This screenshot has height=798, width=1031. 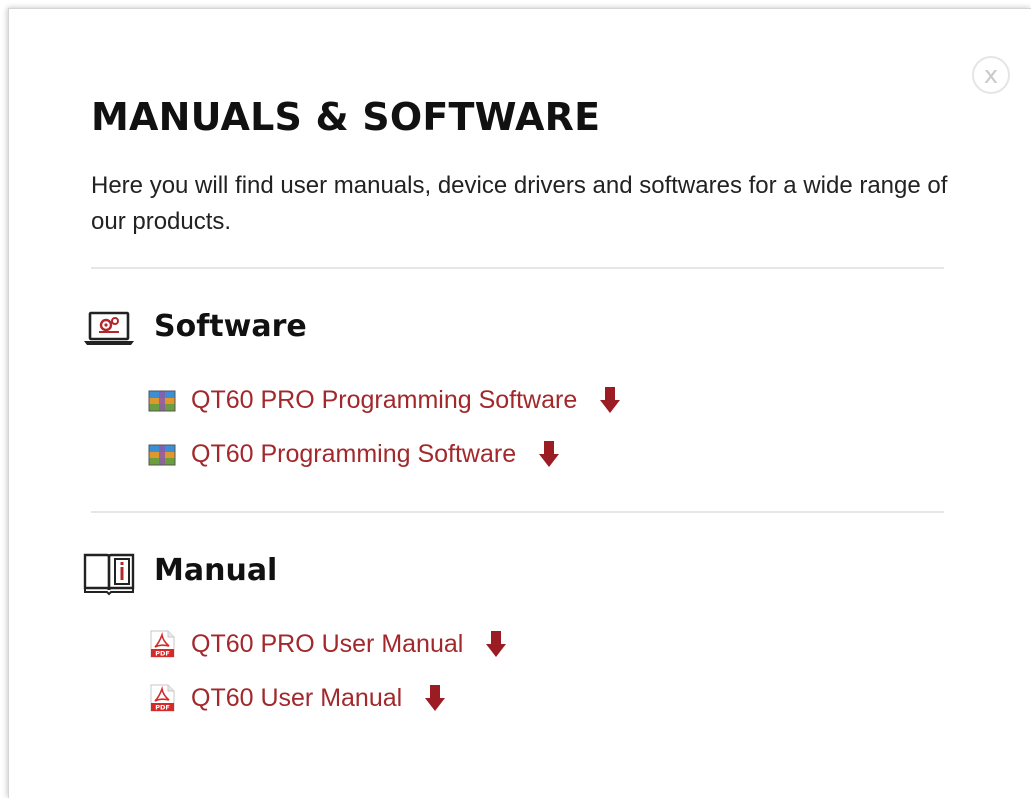 What do you see at coordinates (109, 328) in the screenshot?
I see `laptop-settings-icon` at bounding box center [109, 328].